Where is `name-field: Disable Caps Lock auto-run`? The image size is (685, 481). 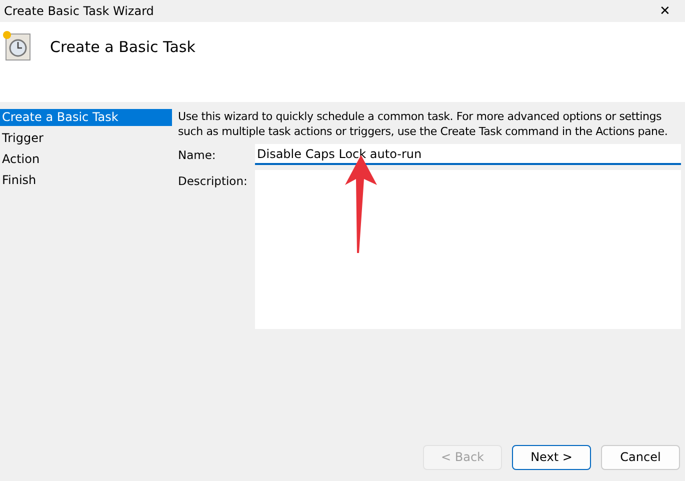 name-field: Disable Caps Lock auto-run is located at coordinates (468, 154).